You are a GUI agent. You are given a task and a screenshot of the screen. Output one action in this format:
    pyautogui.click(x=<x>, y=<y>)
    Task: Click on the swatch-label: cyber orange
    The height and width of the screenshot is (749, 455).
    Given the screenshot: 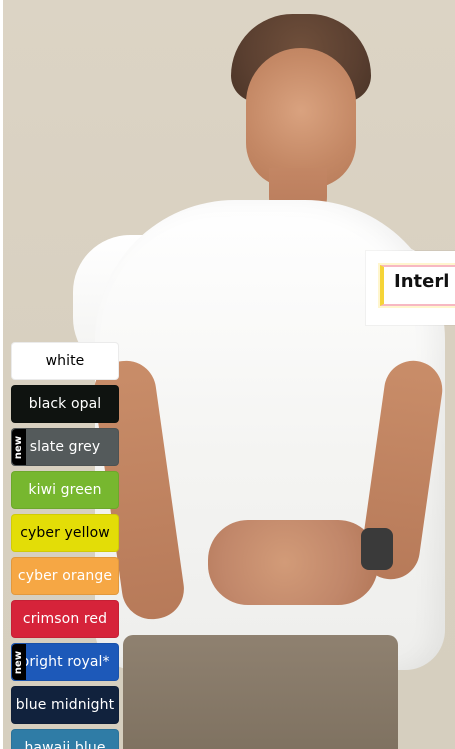 What is the action you would take?
    pyautogui.click(x=65, y=576)
    